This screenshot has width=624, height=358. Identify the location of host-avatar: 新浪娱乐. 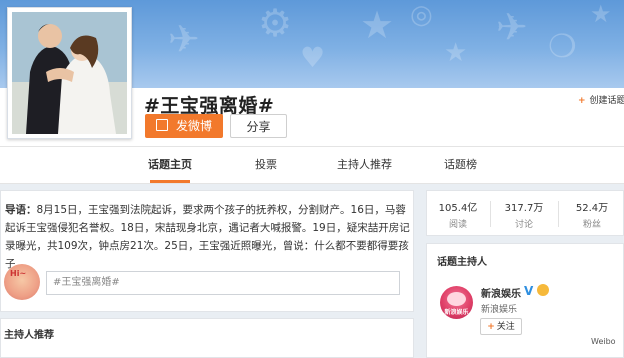
(456, 302).